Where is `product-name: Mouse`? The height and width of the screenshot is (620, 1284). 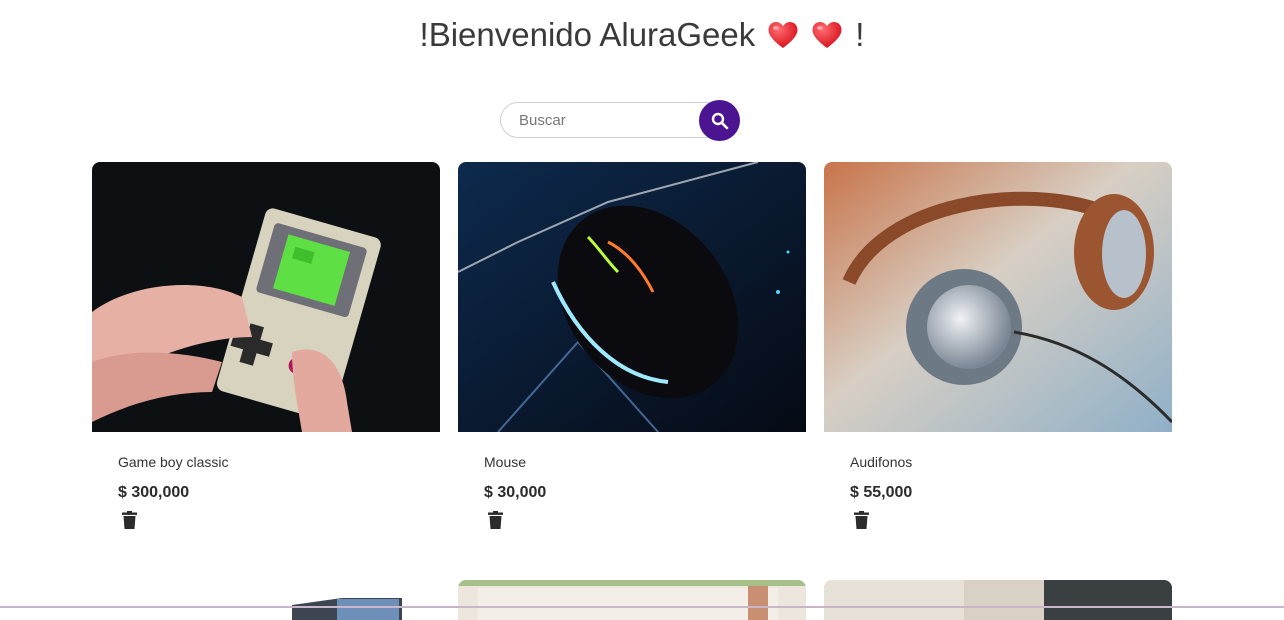 product-name: Mouse is located at coordinates (505, 462).